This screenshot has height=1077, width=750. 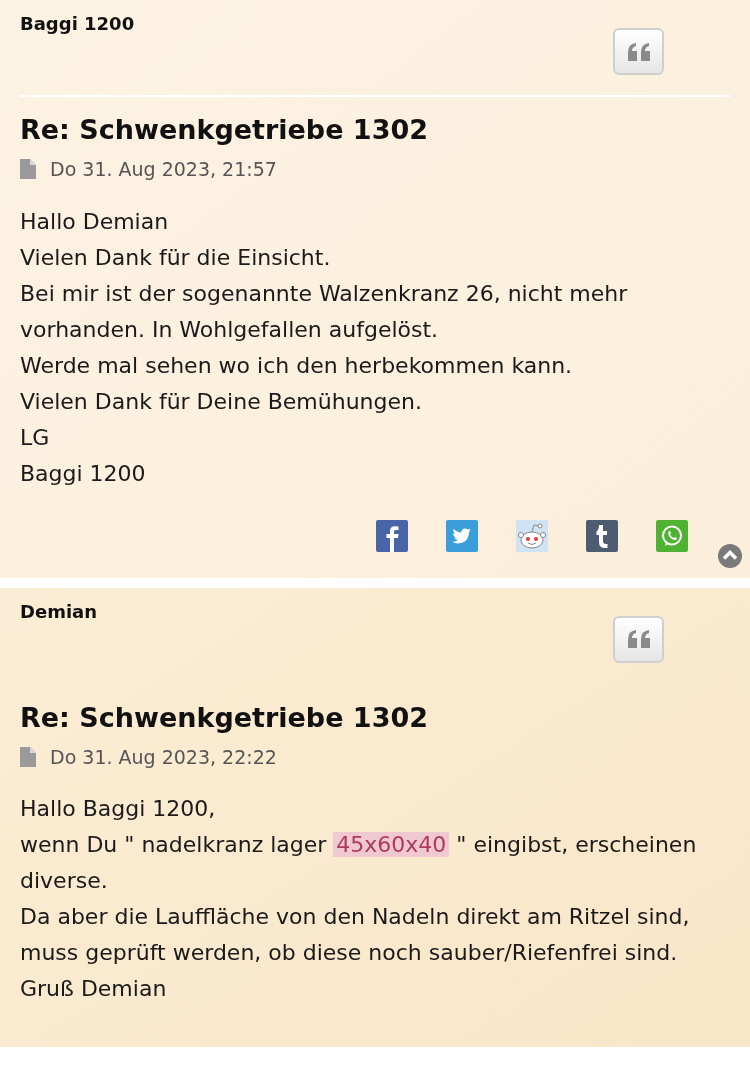 I want to click on tumblr-share-icon, so click(x=602, y=535).